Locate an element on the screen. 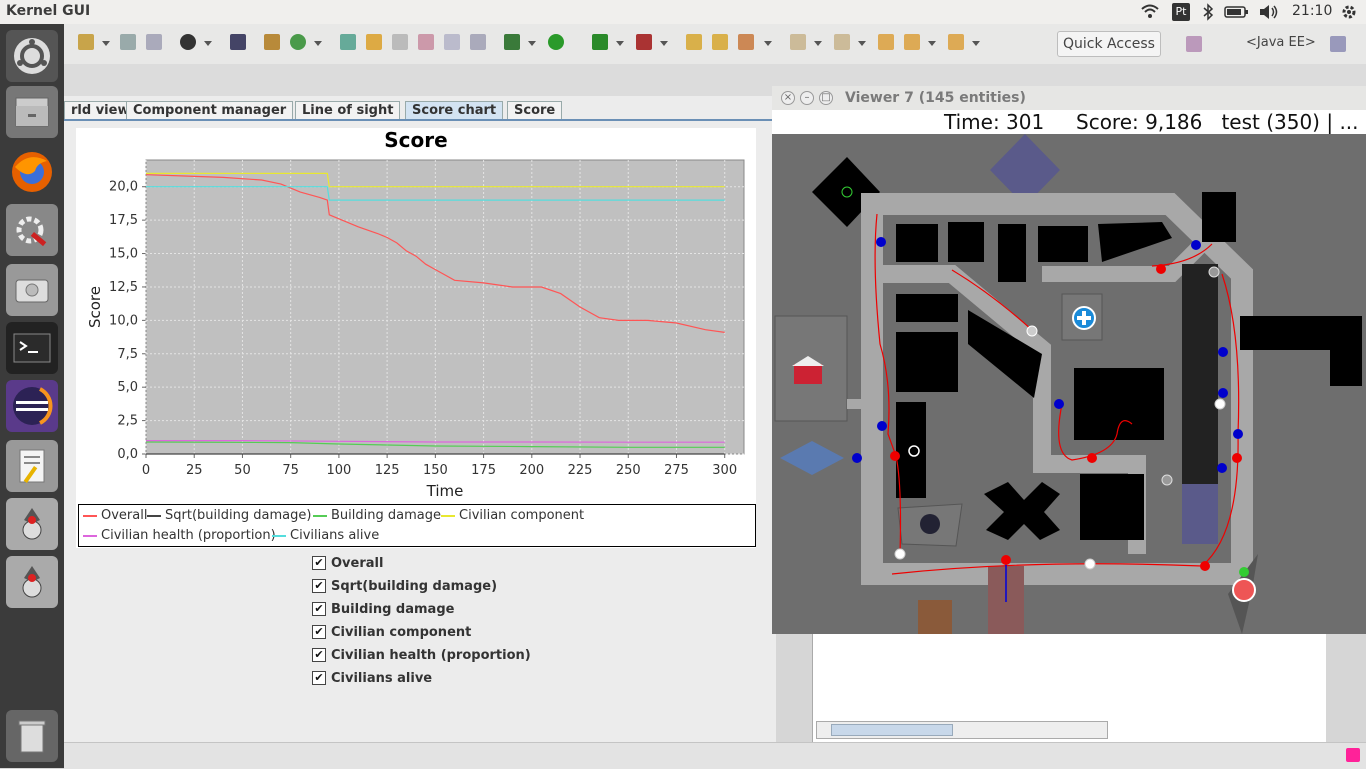 The height and width of the screenshot is (769, 1366). minimize-icon: – is located at coordinates (807, 98).